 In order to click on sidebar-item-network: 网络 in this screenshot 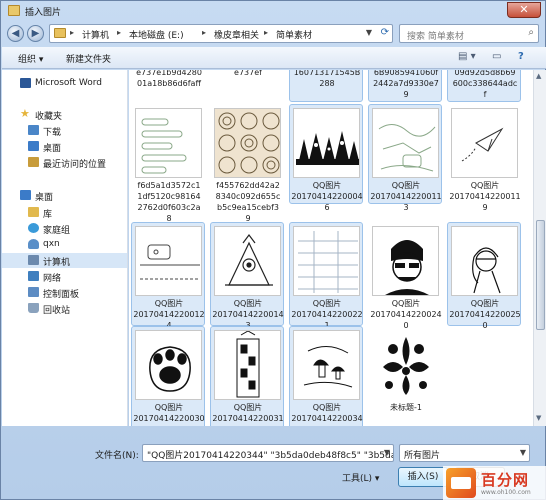, I will do `click(64, 276)`.